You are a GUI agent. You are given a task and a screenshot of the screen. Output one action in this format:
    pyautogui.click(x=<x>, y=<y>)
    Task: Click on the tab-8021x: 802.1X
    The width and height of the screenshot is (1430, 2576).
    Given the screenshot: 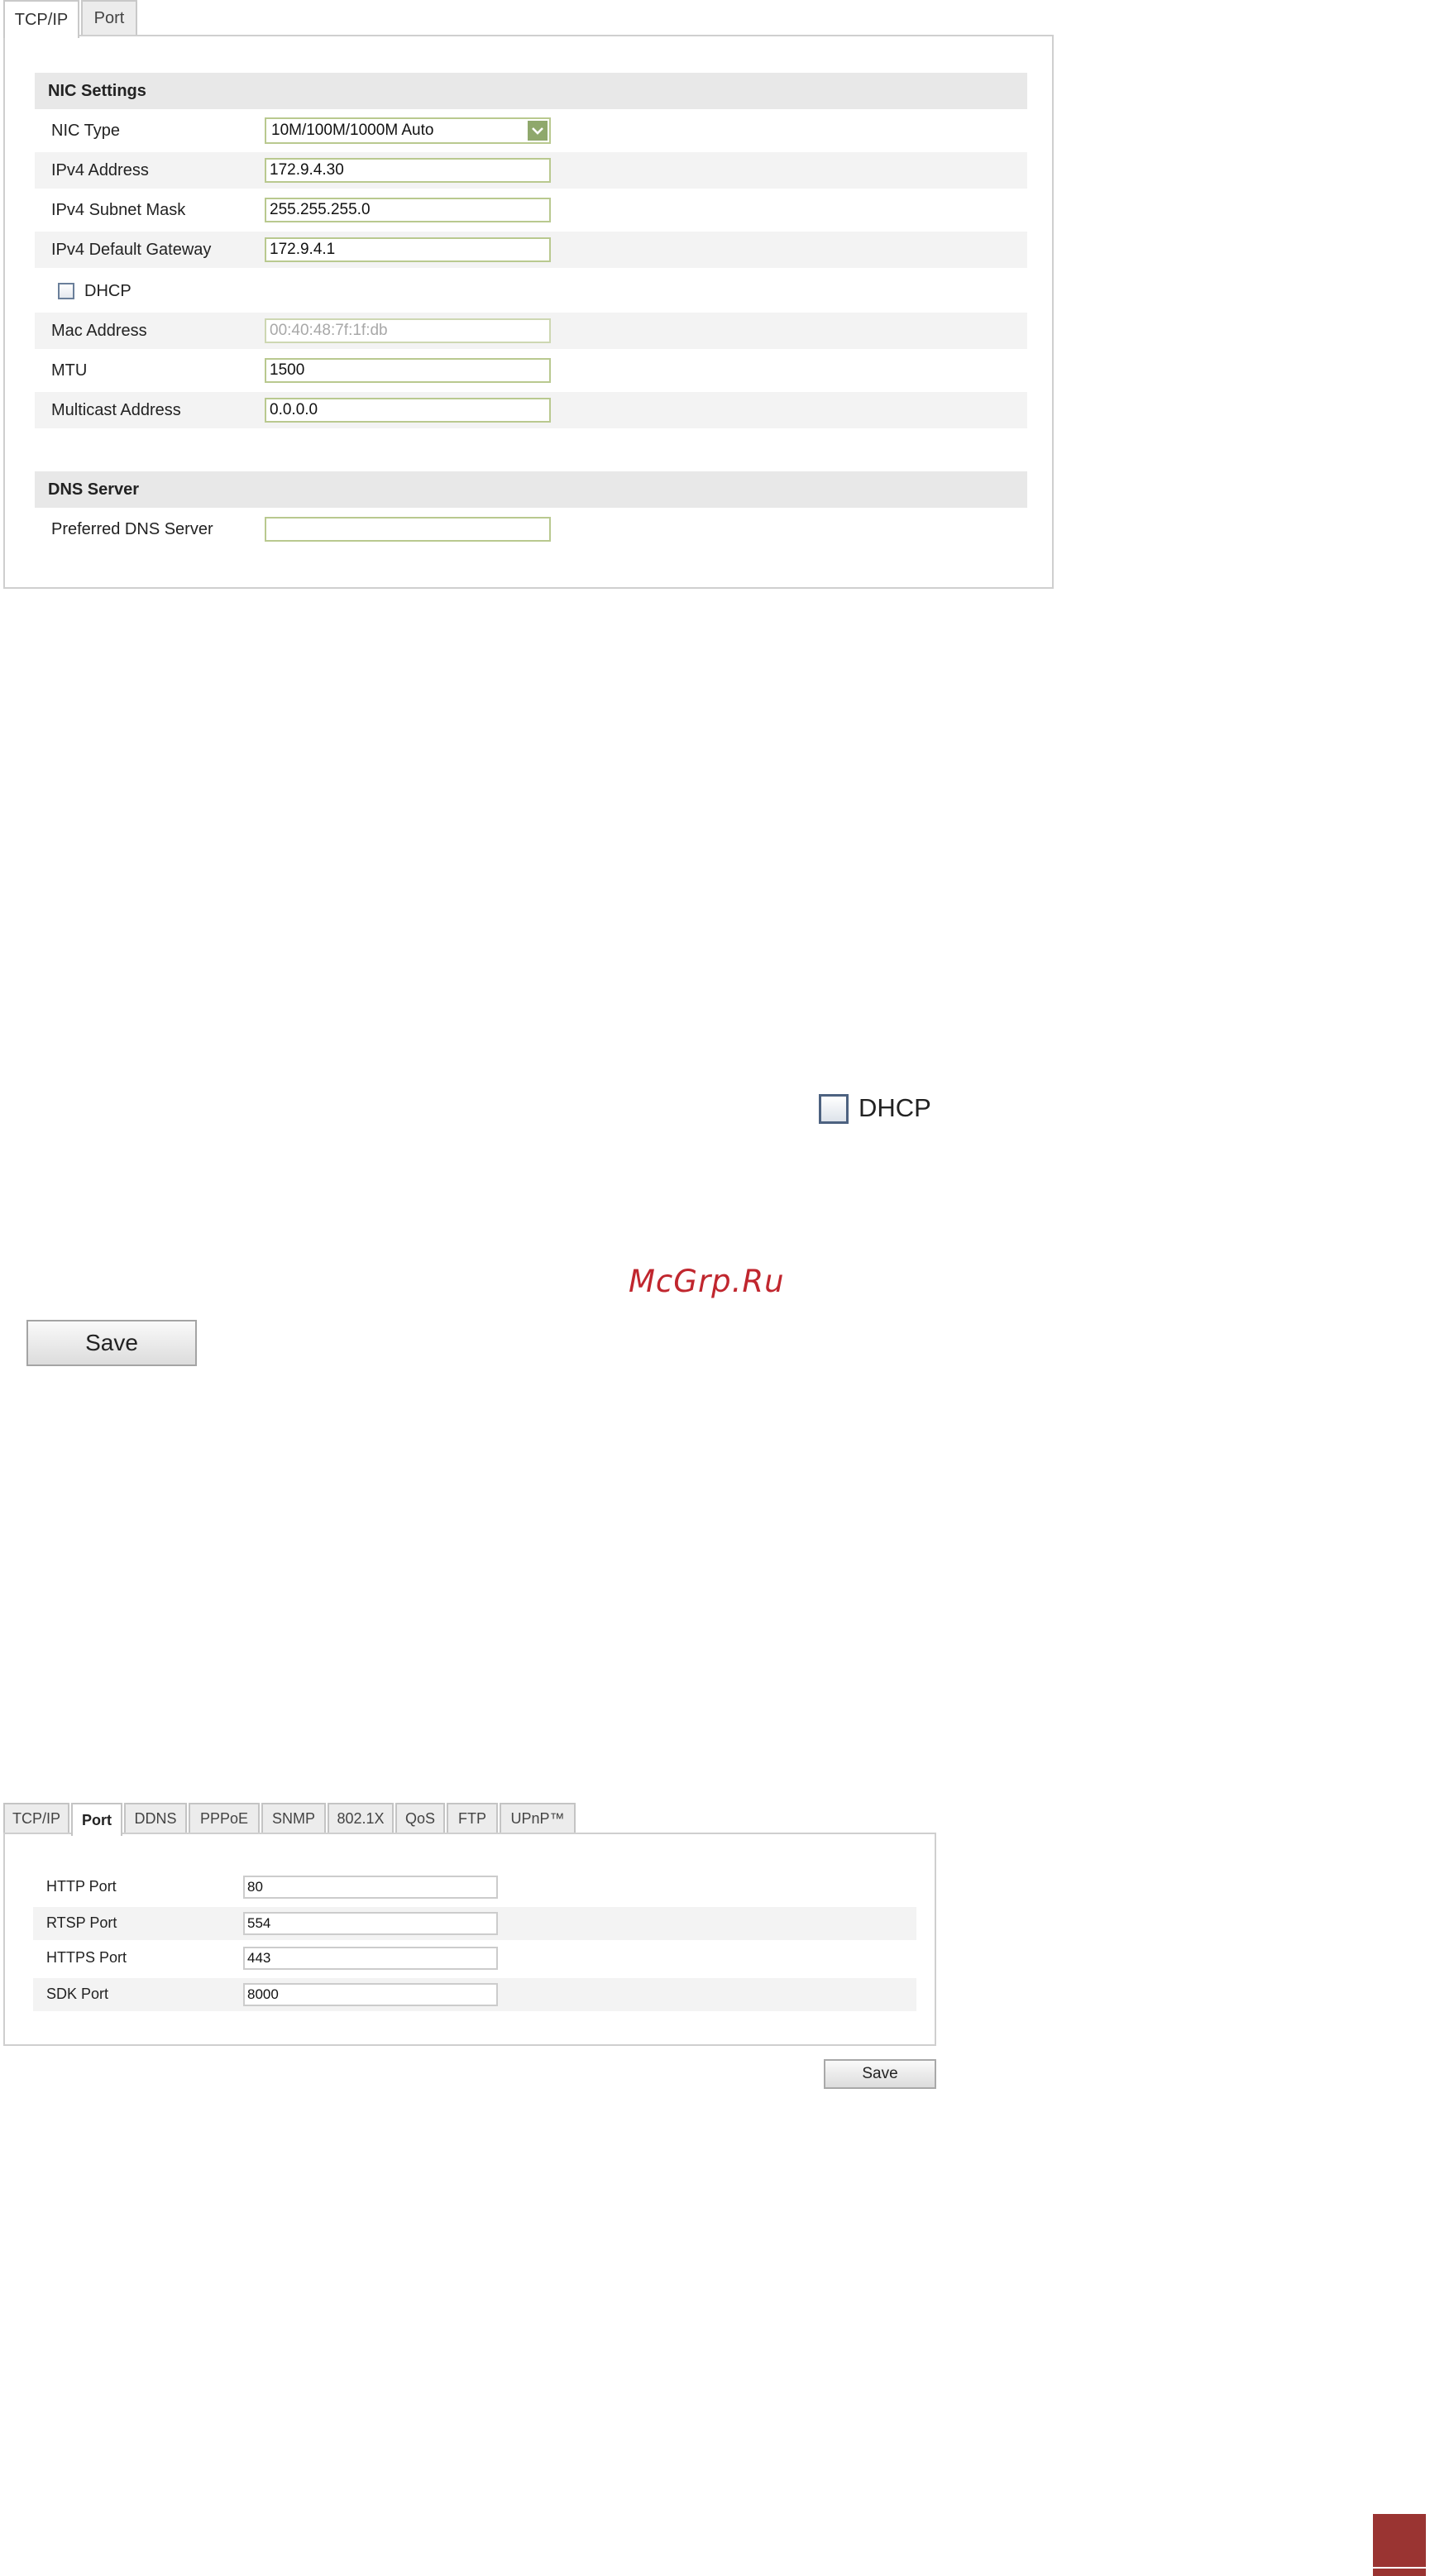 What is the action you would take?
    pyautogui.click(x=361, y=1818)
    